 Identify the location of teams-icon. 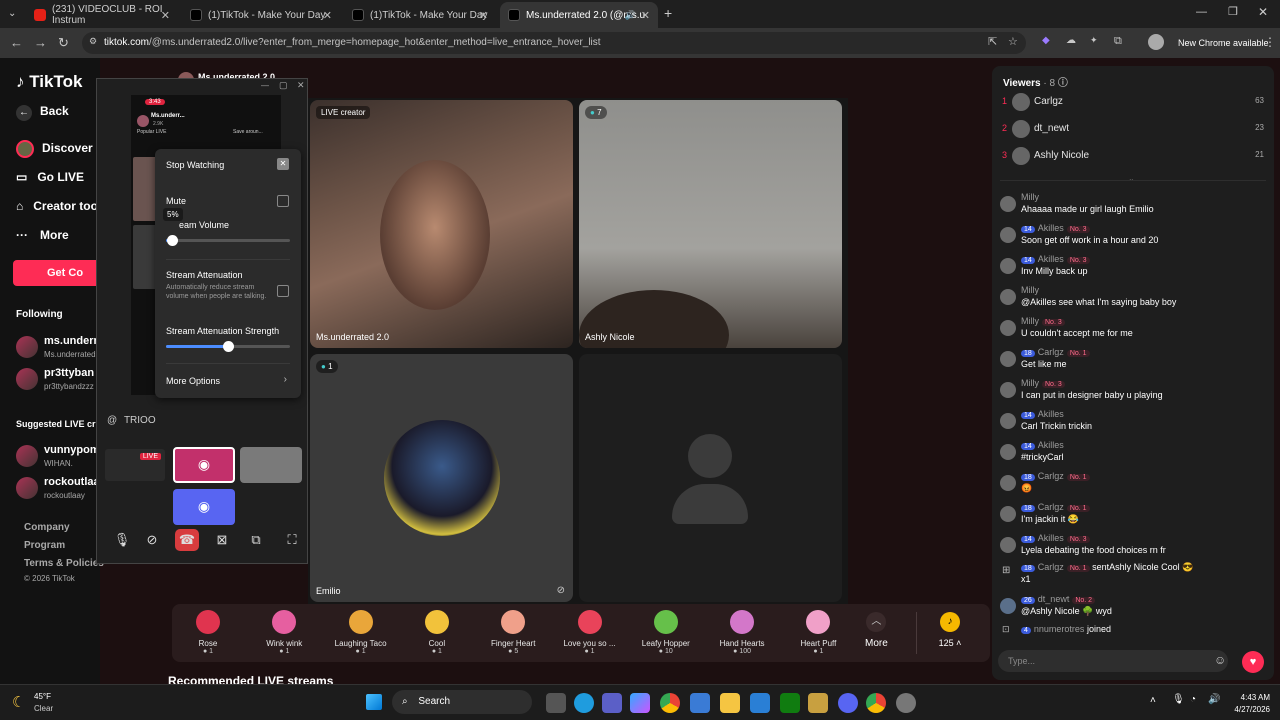
(612, 703).